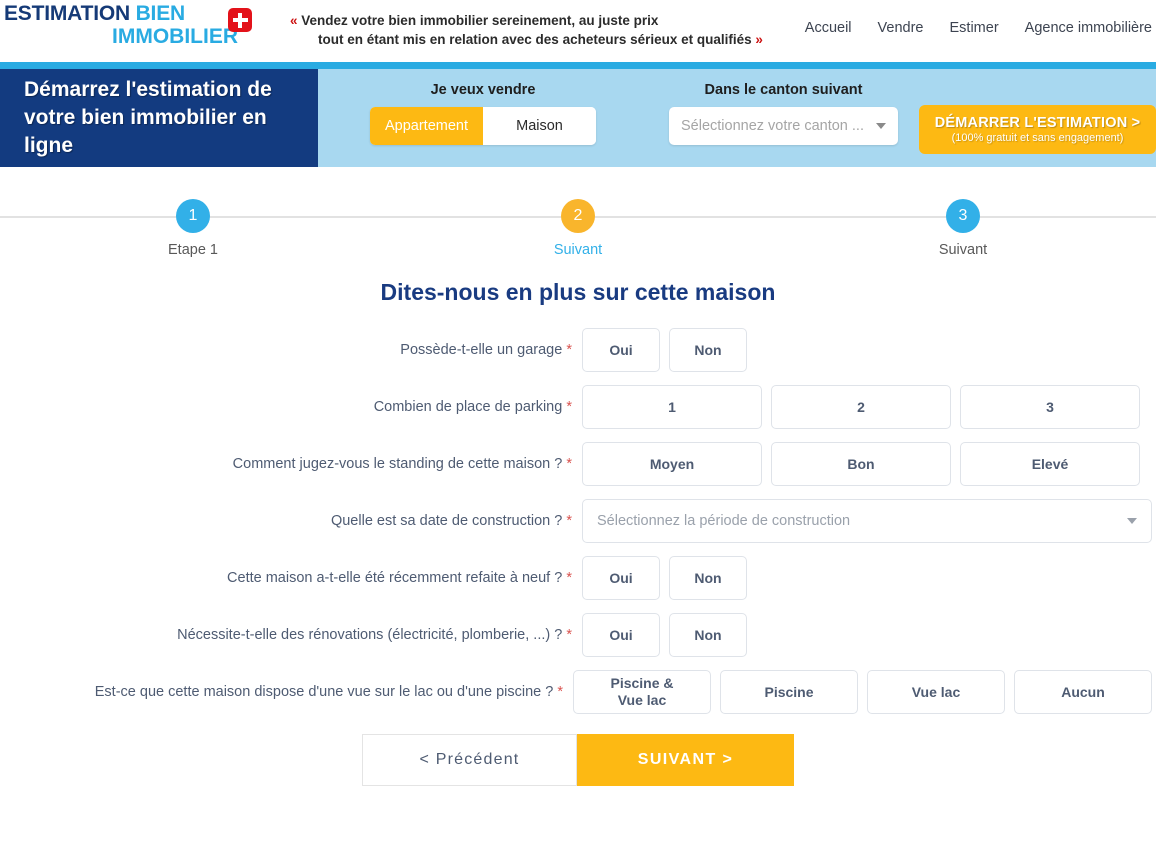 The width and height of the screenshot is (1156, 850). Describe the element at coordinates (789, 692) in the screenshot. I see `option-piscine: Piscine` at that location.